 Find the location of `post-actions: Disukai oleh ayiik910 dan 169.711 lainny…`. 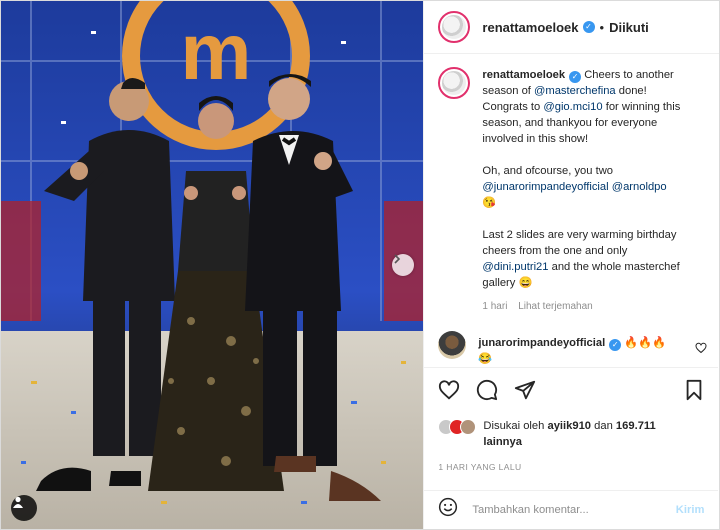

post-actions: Disukai oleh ayiik910 dan 169.711 lainny… is located at coordinates (571, 419).